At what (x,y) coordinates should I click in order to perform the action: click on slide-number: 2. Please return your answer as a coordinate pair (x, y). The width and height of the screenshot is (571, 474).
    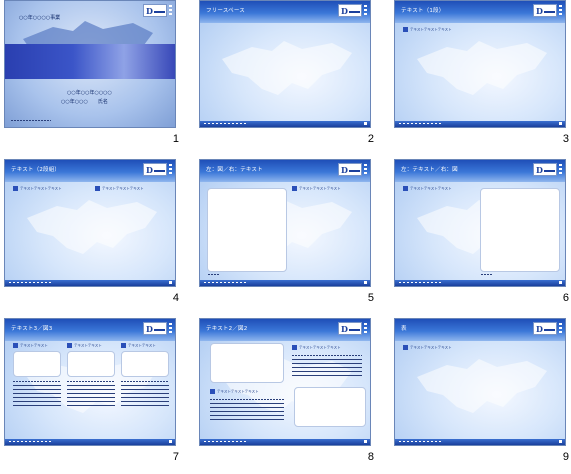
    Looking at the image, I should click on (370, 139).